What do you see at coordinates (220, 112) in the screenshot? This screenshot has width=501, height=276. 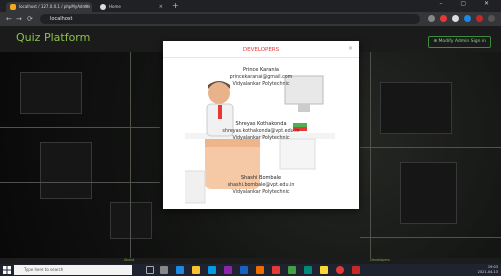 I see `person-tie` at bounding box center [220, 112].